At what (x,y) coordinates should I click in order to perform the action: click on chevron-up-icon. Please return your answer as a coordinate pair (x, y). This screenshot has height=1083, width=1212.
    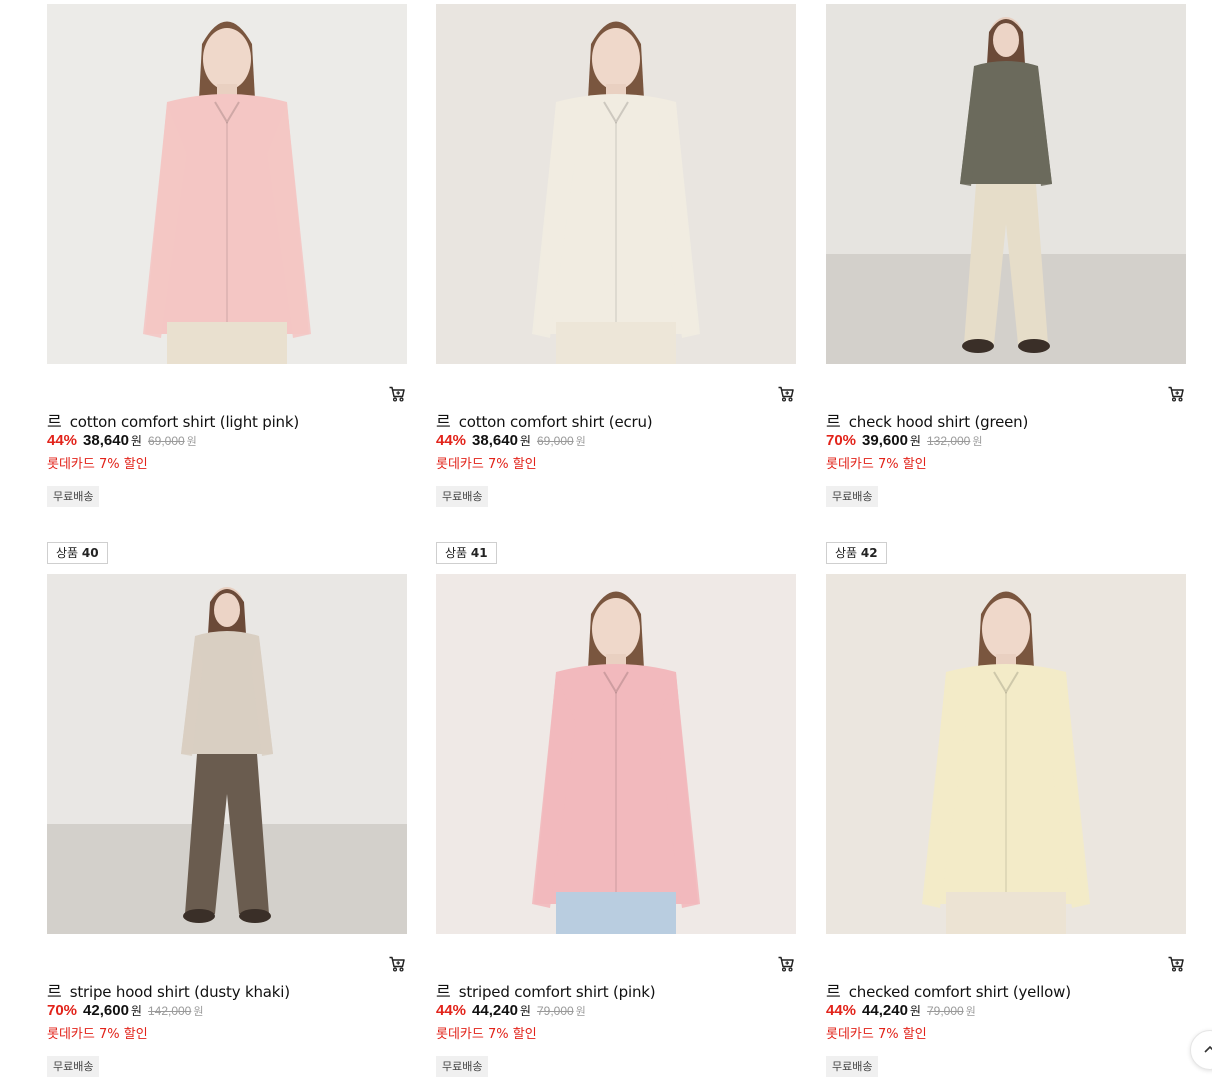
    Looking at the image, I should click on (1208, 1049).